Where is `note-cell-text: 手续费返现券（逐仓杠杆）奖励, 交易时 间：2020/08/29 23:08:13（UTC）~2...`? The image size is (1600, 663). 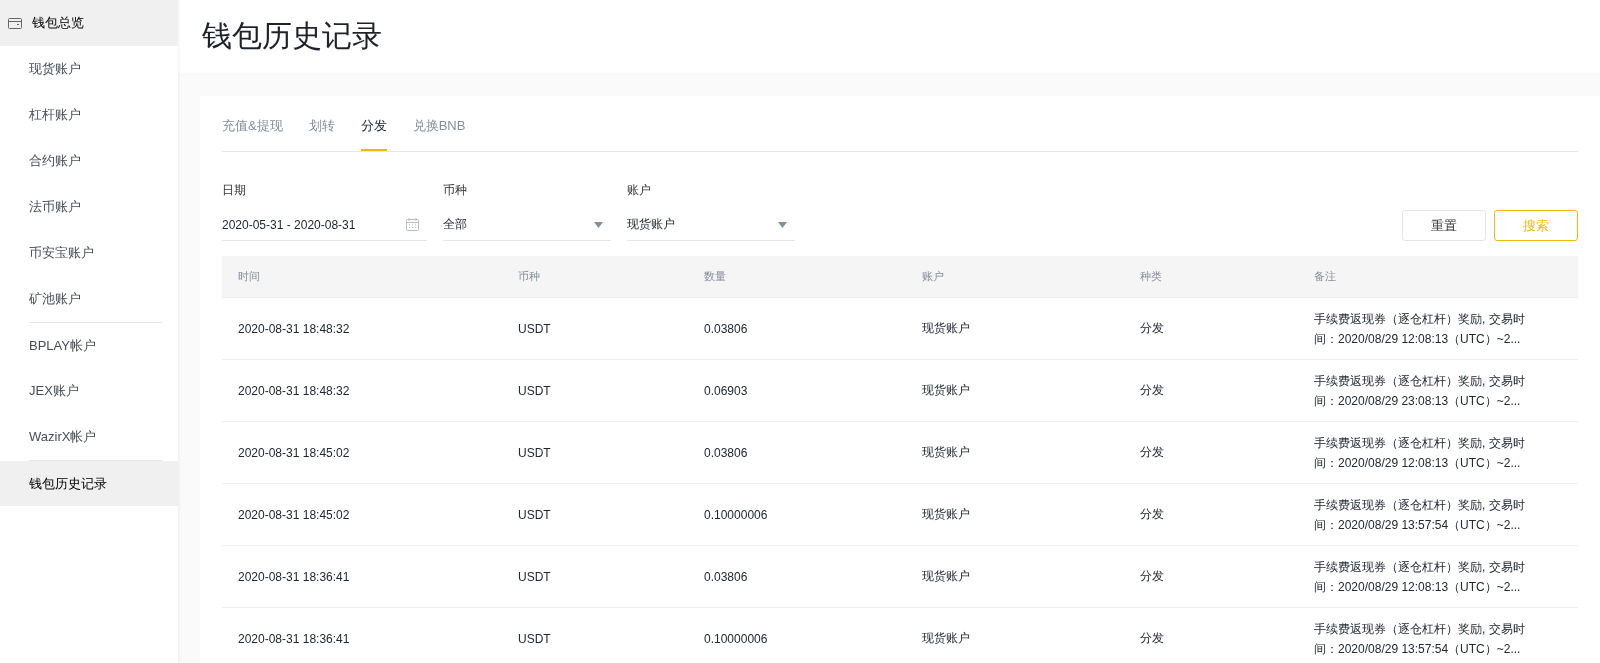 note-cell-text: 手续费返现券（逐仓杠杆）奖励, 交易时 间：2020/08/29 23:08:13（UTC）~2... is located at coordinates (1420, 391).